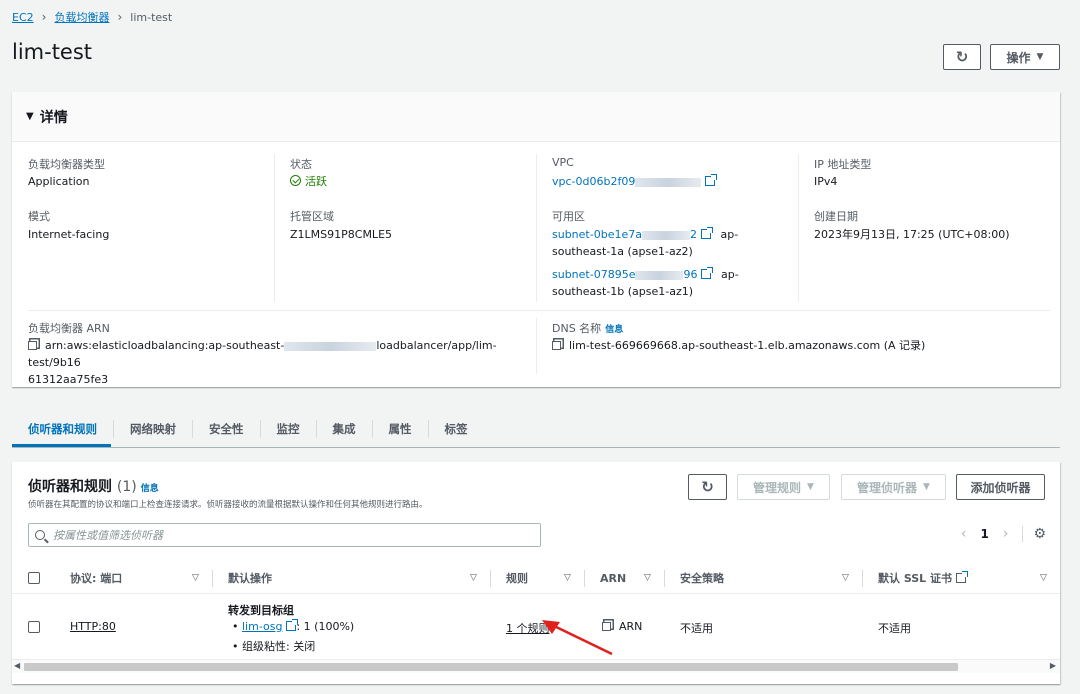 This screenshot has height=694, width=1080. I want to click on vpc-link: vpc-0d06b2f09, so click(593, 181).